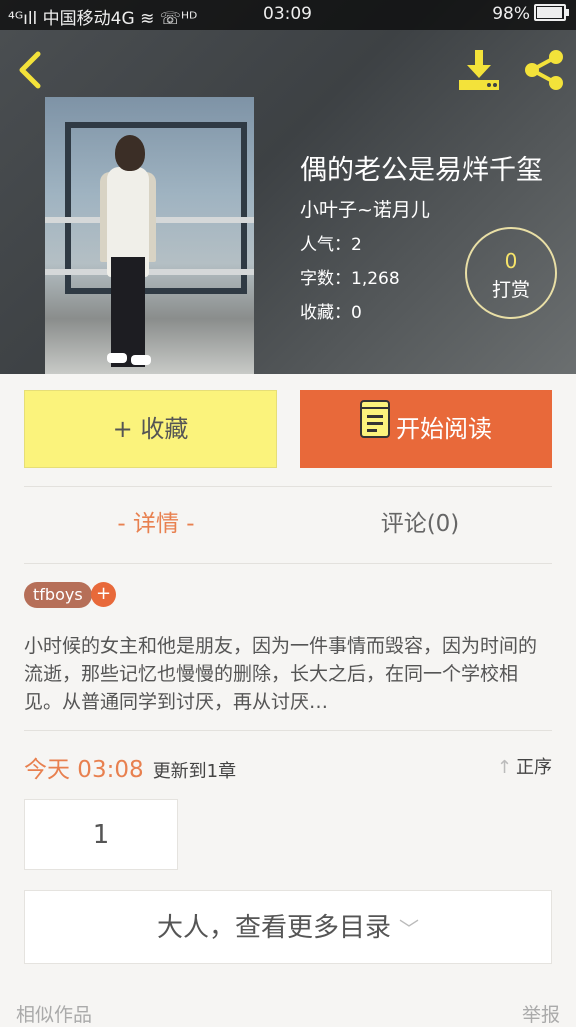 The height and width of the screenshot is (1027, 576). Describe the element at coordinates (331, 313) in the screenshot. I see `favorites-stat: 收藏：0` at that location.